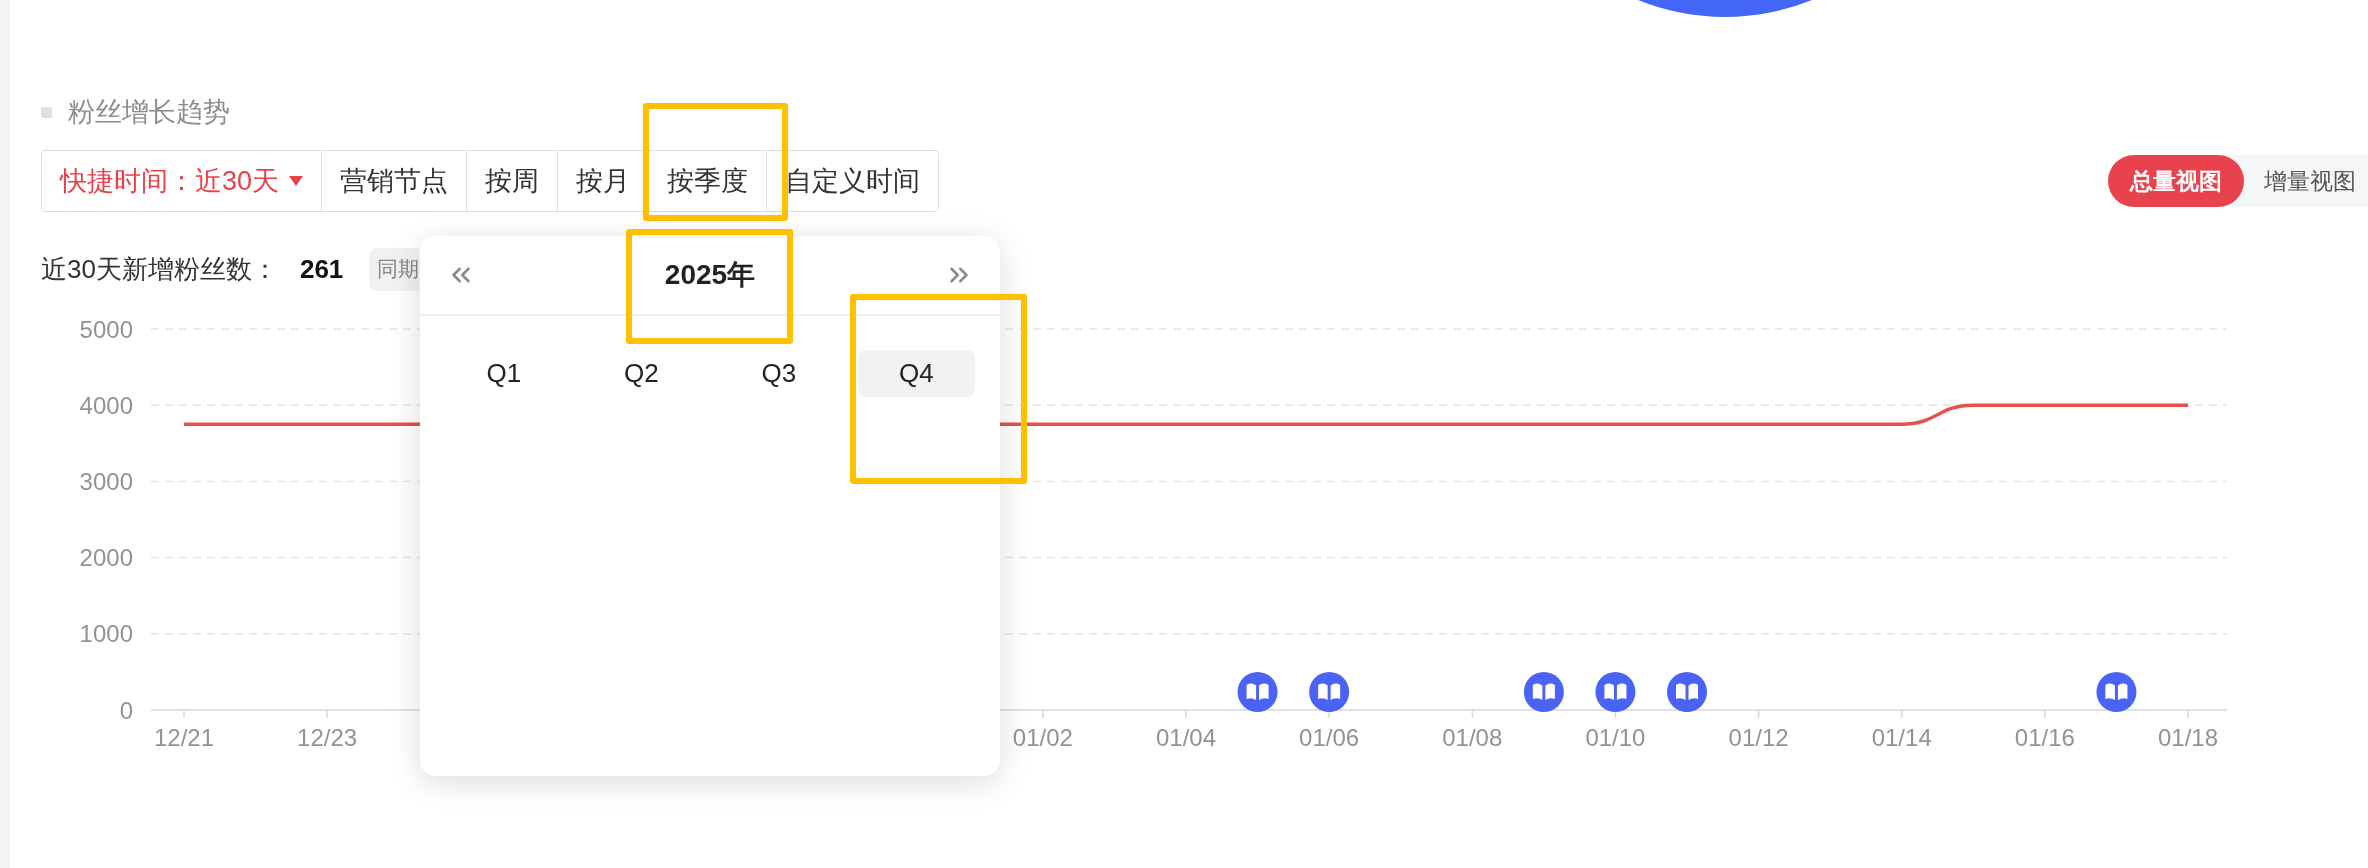 The height and width of the screenshot is (868, 2368). Describe the element at coordinates (106, 558) in the screenshot. I see `axis-label: 2000` at that location.